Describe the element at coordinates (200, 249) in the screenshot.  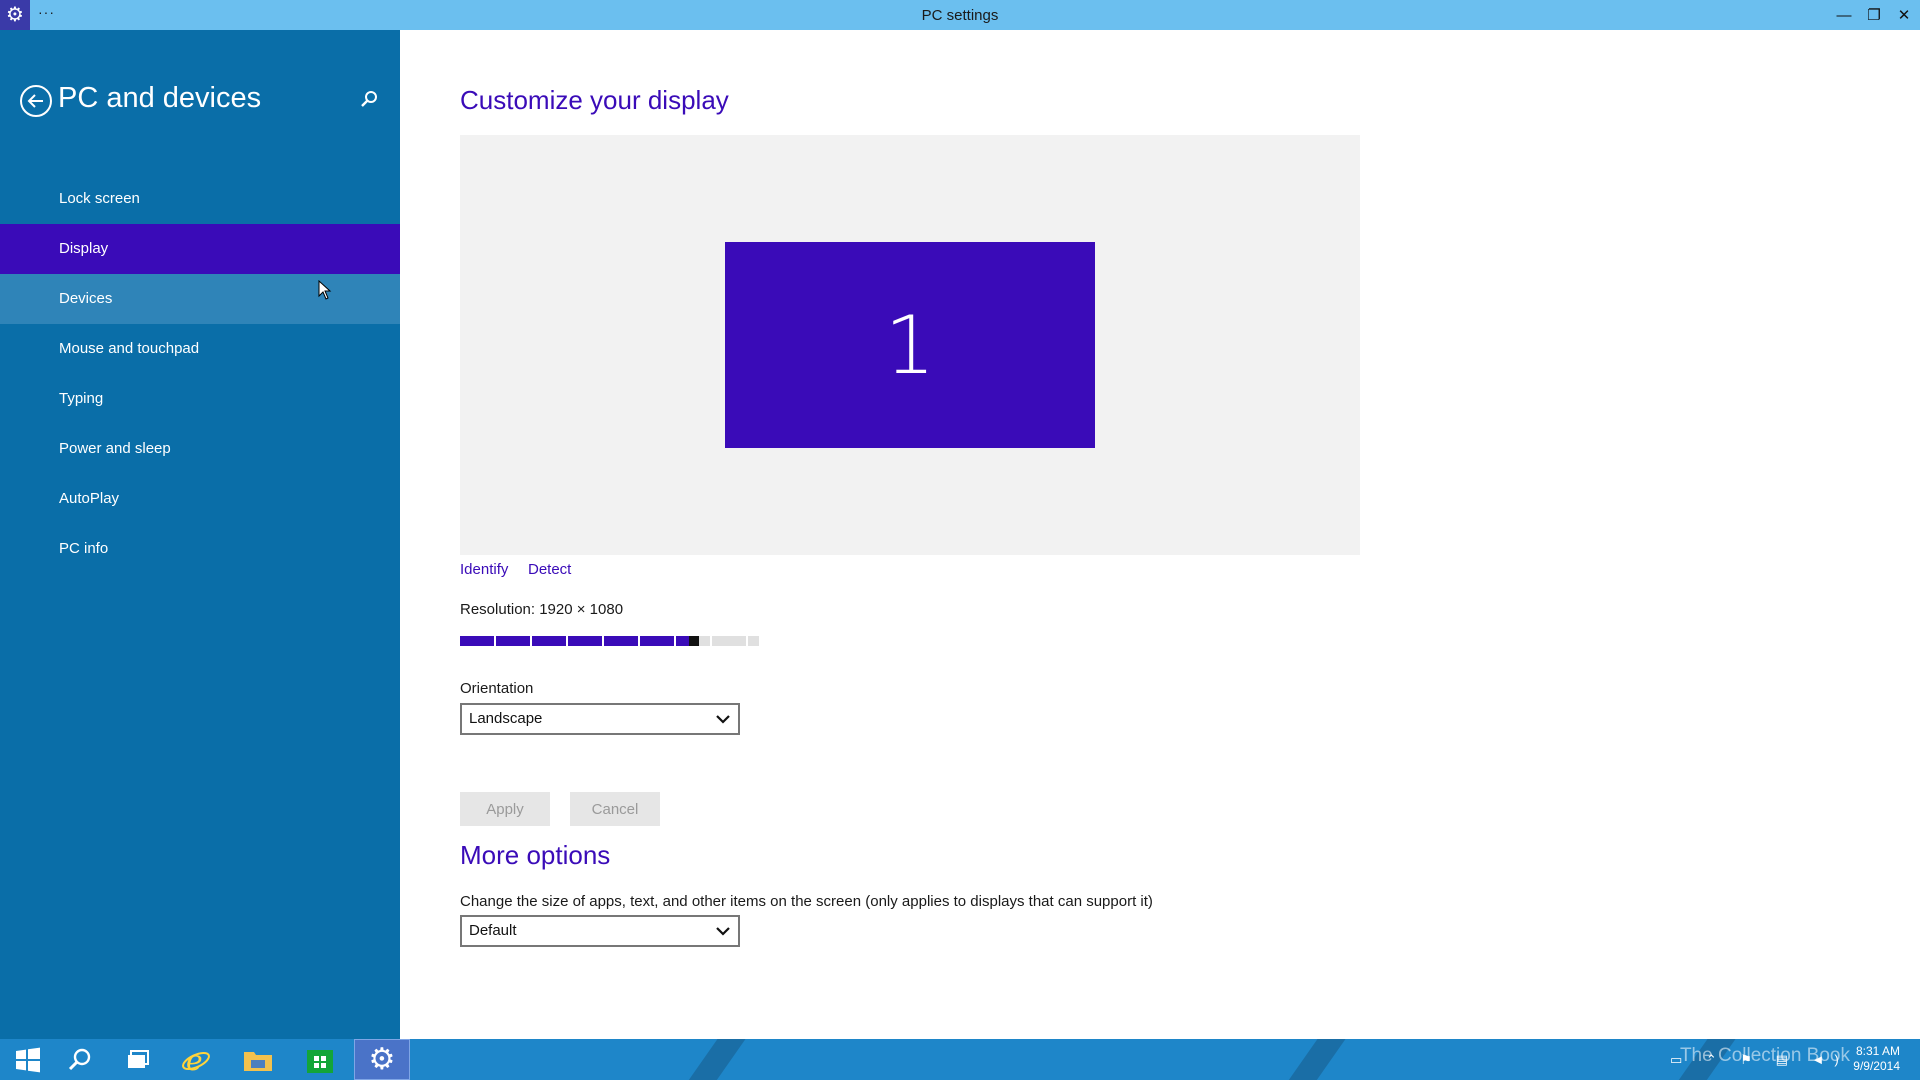
I see `nav-item-display: Display` at that location.